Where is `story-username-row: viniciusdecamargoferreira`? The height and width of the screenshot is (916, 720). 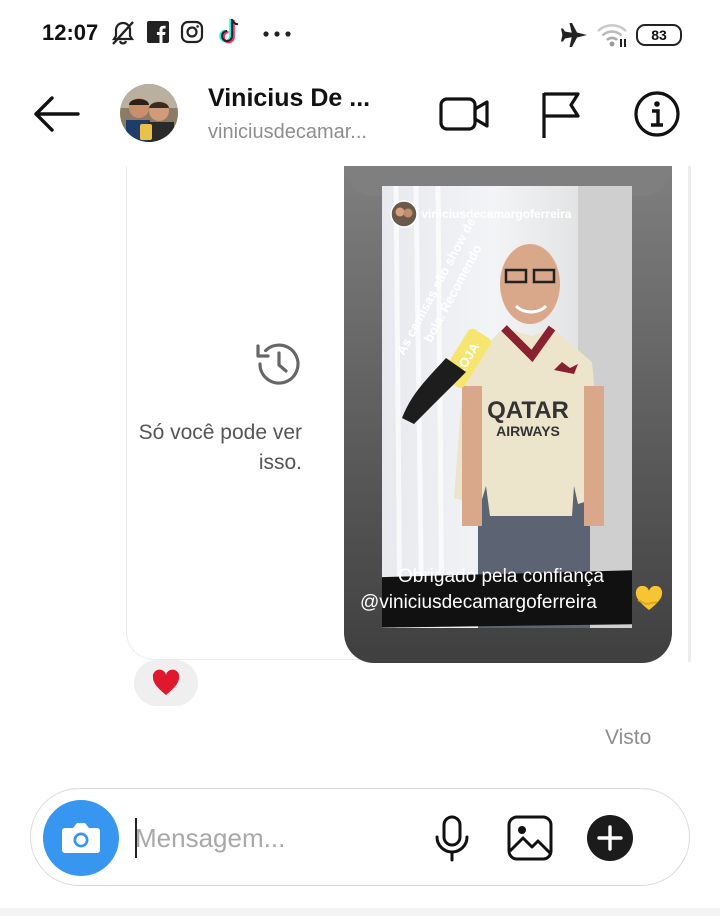
story-username-row: viniciusdecamargoferreira is located at coordinates (480, 214).